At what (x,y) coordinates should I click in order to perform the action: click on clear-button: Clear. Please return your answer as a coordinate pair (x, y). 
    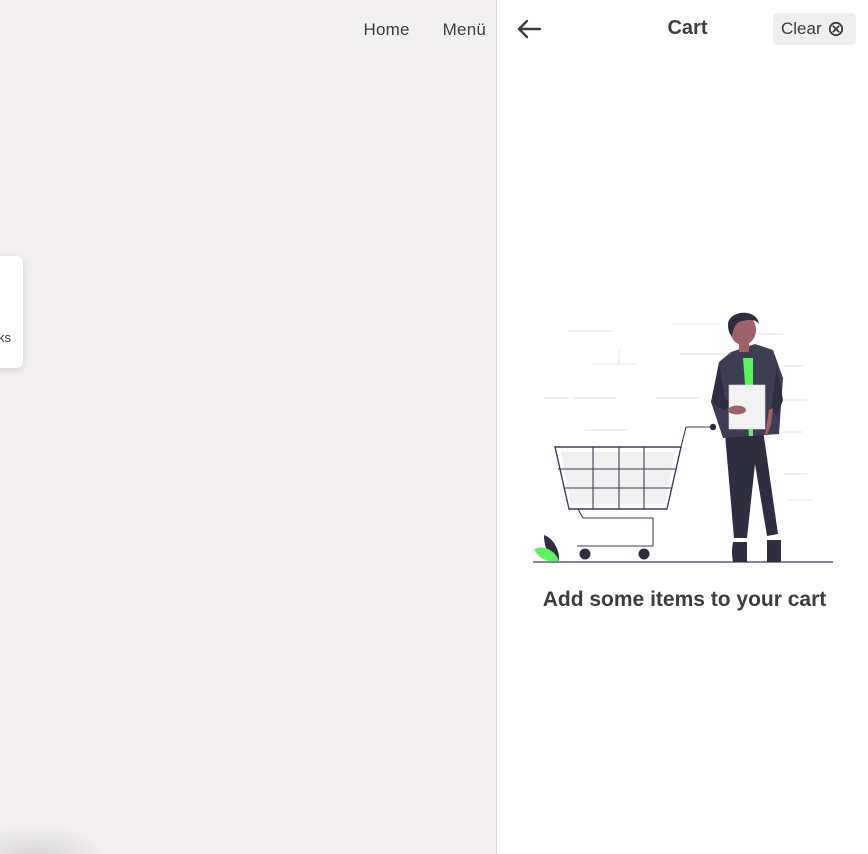
    Looking at the image, I should click on (814, 29).